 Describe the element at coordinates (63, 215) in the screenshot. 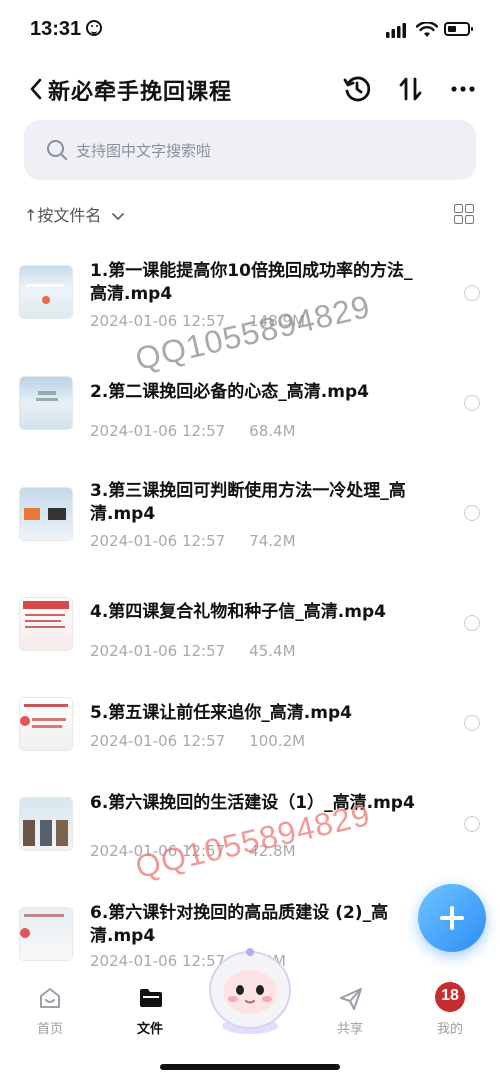

I see `sort-label: ↑按文件名` at that location.